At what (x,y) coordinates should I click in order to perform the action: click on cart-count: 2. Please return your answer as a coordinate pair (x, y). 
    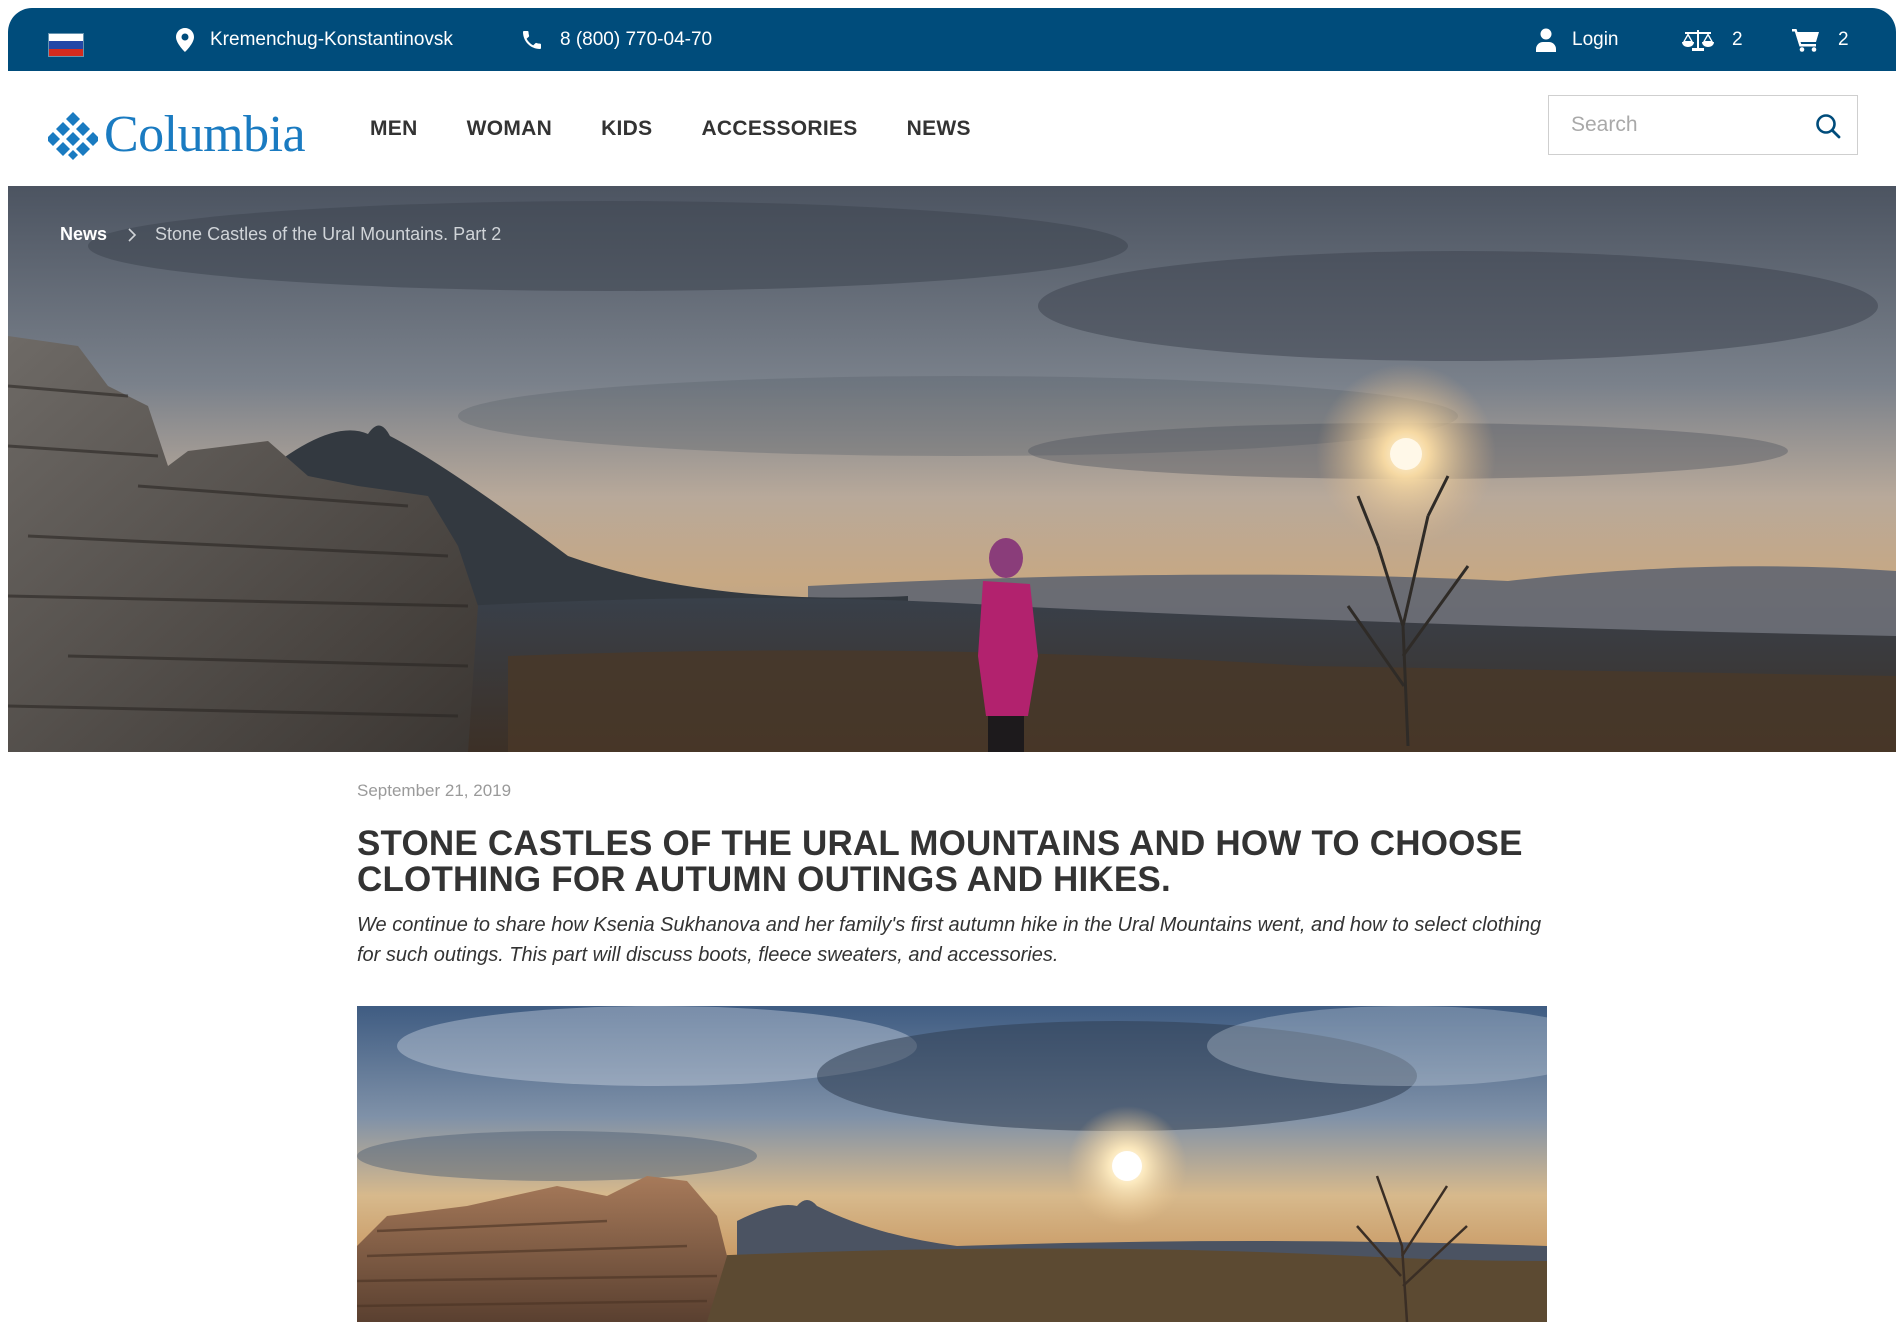
    Looking at the image, I should click on (1843, 39).